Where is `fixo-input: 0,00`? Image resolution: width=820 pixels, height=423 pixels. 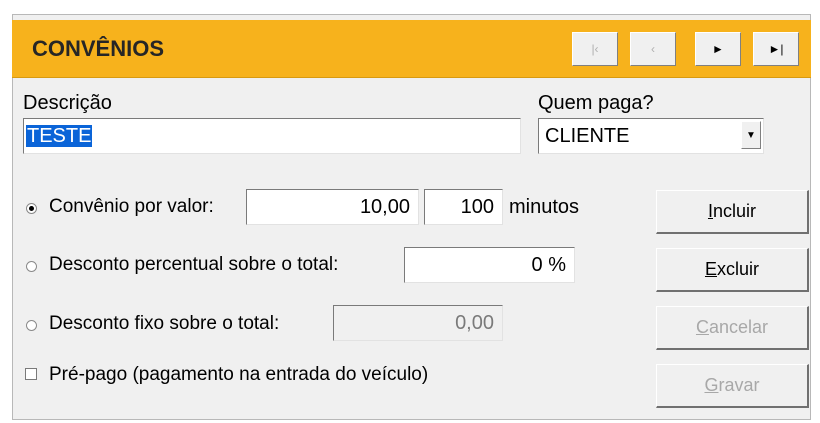
fixo-input: 0,00 is located at coordinates (418, 323).